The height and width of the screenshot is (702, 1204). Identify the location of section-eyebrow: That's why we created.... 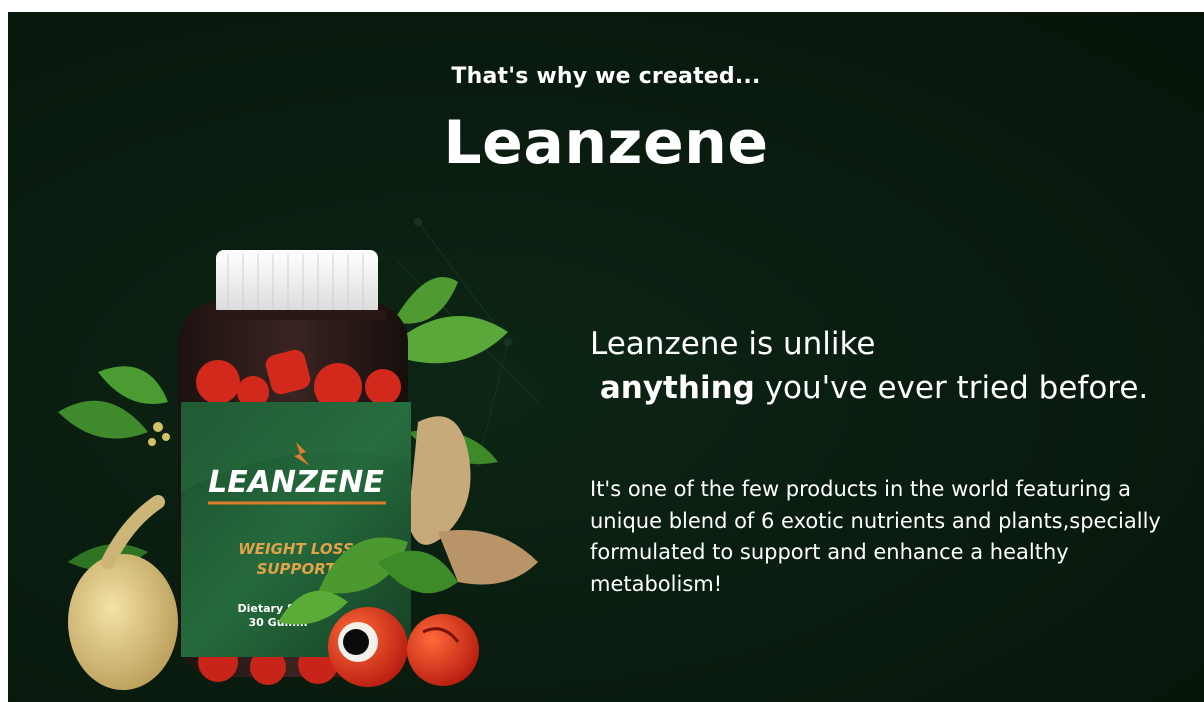
(606, 76).